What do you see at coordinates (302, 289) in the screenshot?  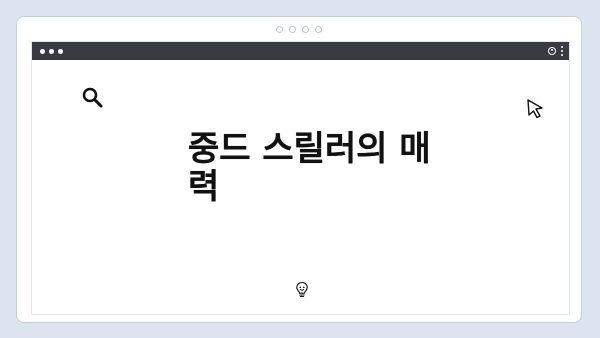 I see `lightbulb-icon` at bounding box center [302, 289].